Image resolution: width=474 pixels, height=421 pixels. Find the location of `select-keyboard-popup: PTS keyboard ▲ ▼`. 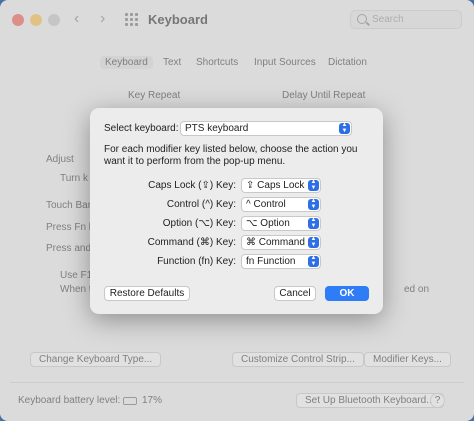

select-keyboard-popup: PTS keyboard ▲ ▼ is located at coordinates (266, 128).